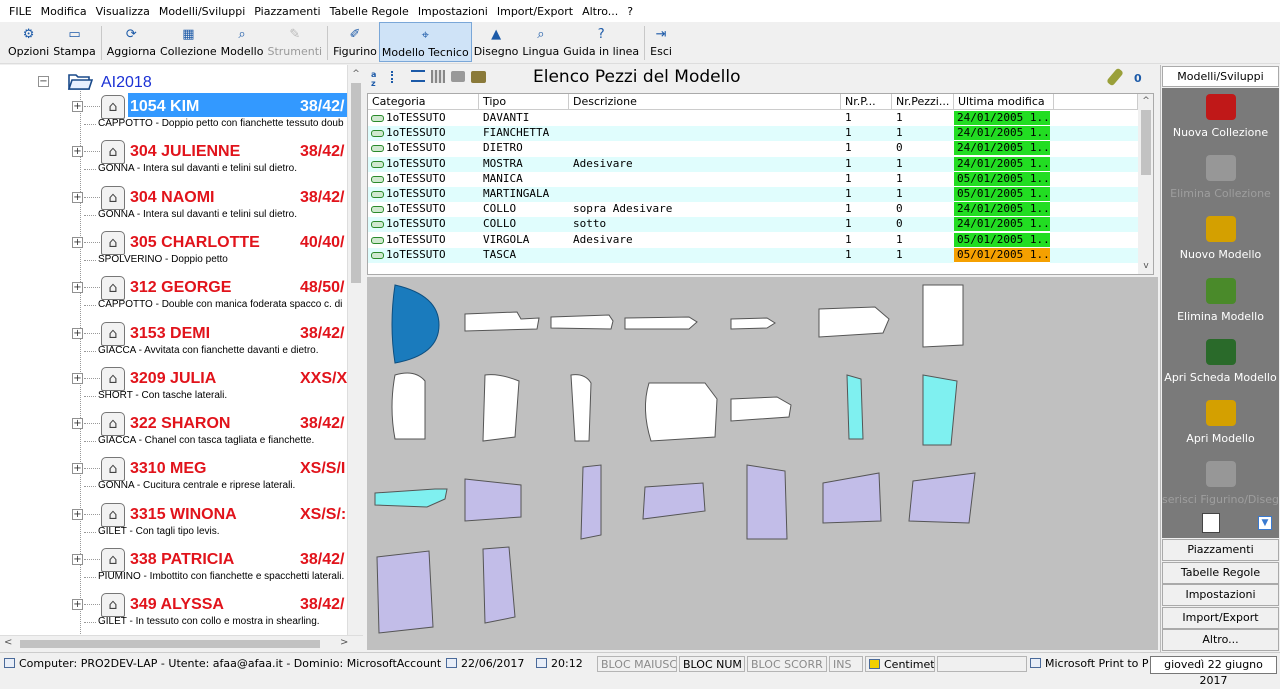  Describe the element at coordinates (524, 102) in the screenshot. I see `column-header: Tipo` at that location.